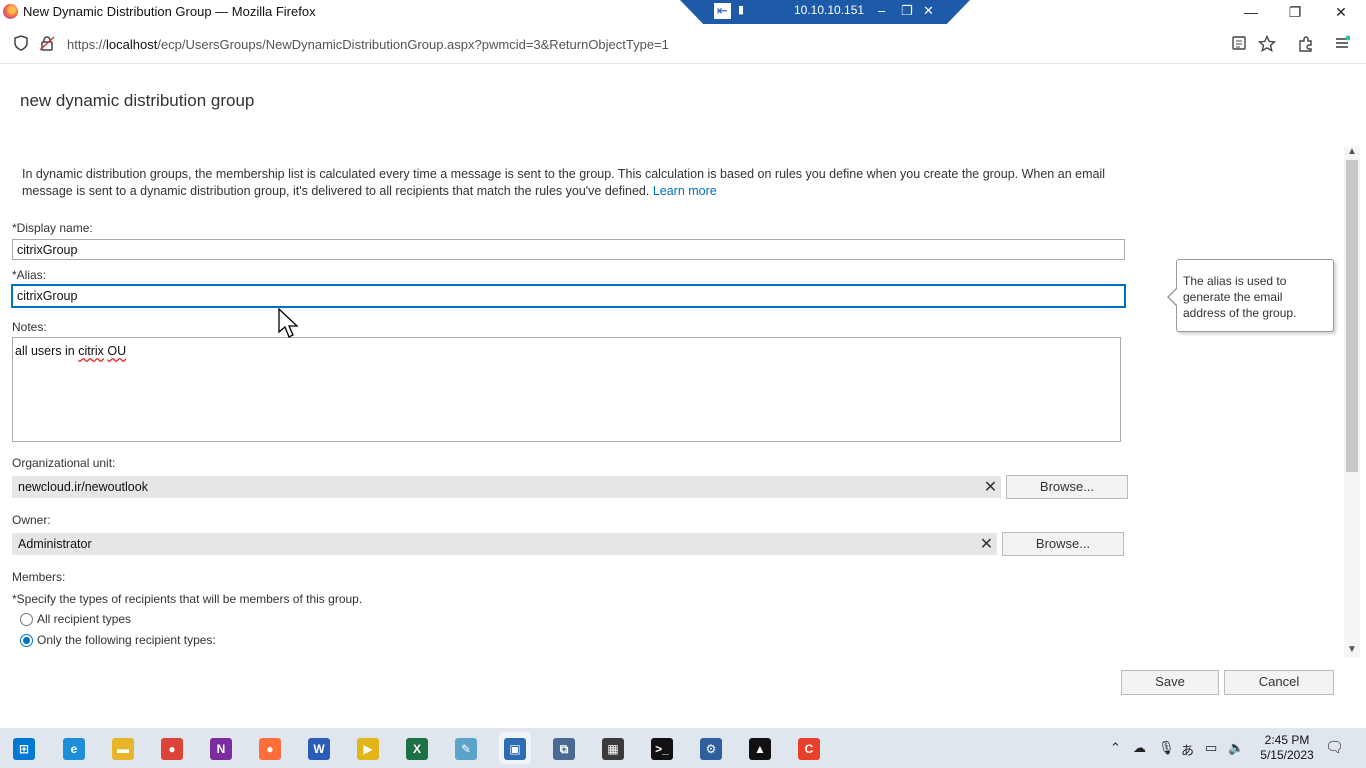 Image resolution: width=1366 pixels, height=768 pixels. What do you see at coordinates (566, 389) in the screenshot?
I see `notes-textarea: all users in citrix OU` at bounding box center [566, 389].